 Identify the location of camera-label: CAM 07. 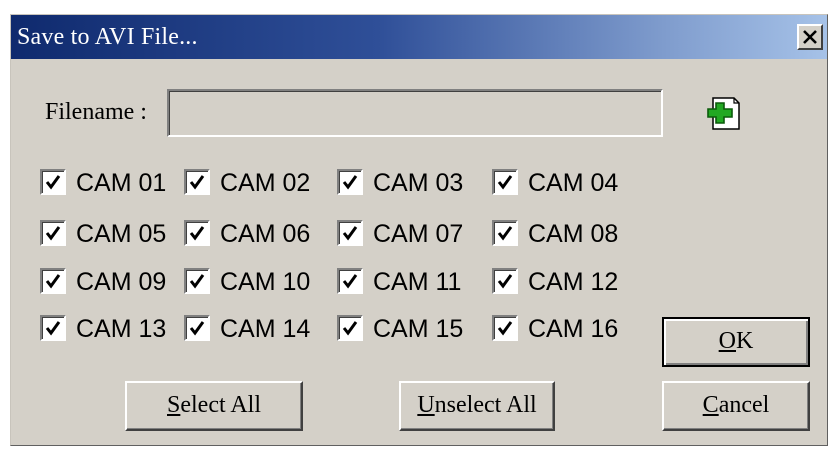
(418, 234).